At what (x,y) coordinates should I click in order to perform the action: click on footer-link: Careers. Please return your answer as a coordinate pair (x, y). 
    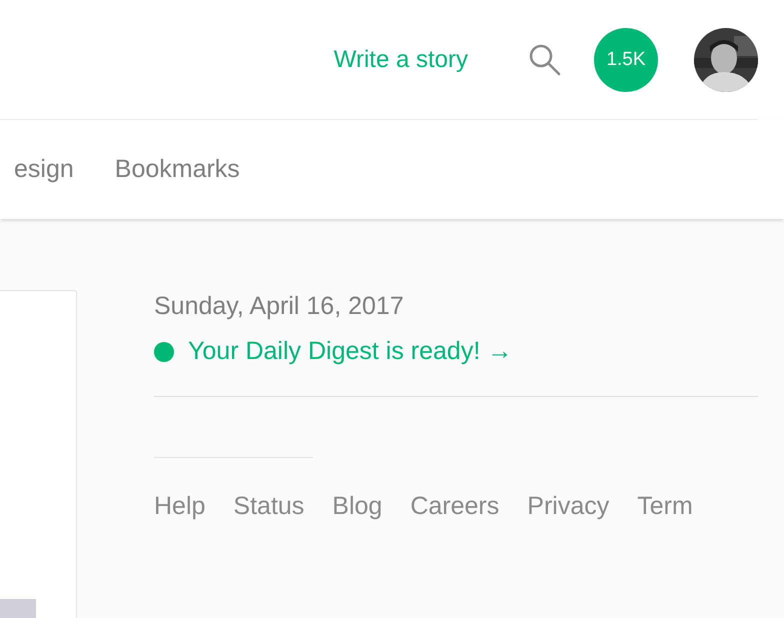
    Looking at the image, I should click on (455, 506).